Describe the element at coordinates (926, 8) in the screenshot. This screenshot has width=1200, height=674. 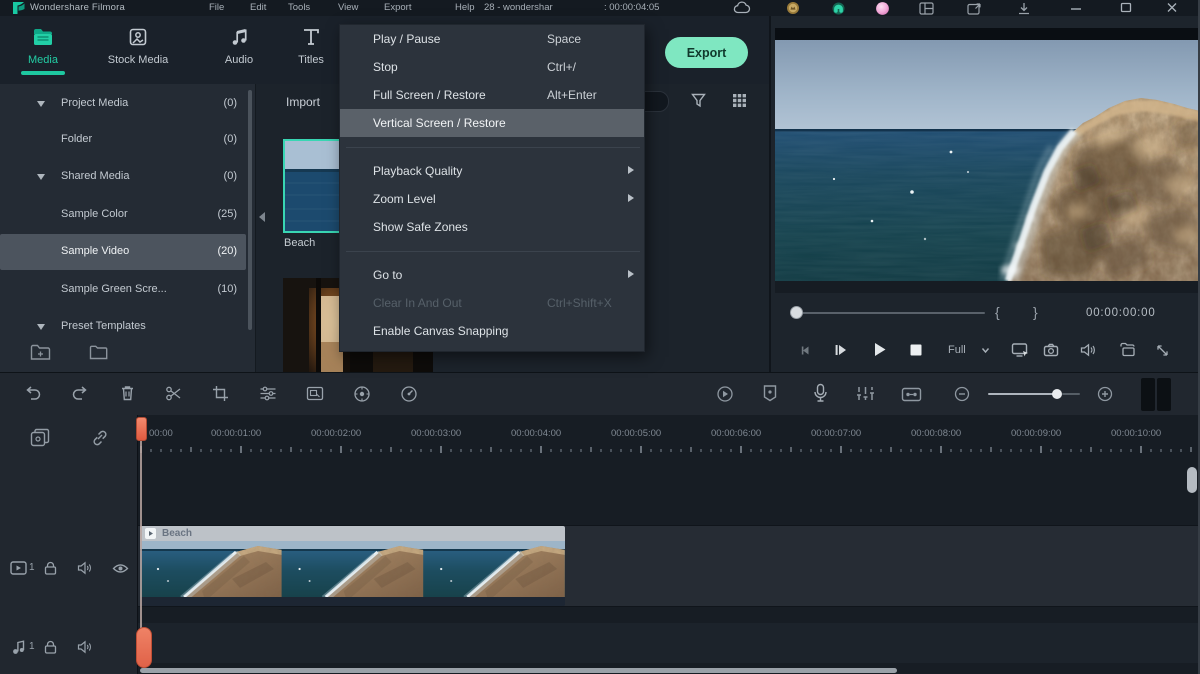
I see `workspace-layout-icon` at that location.